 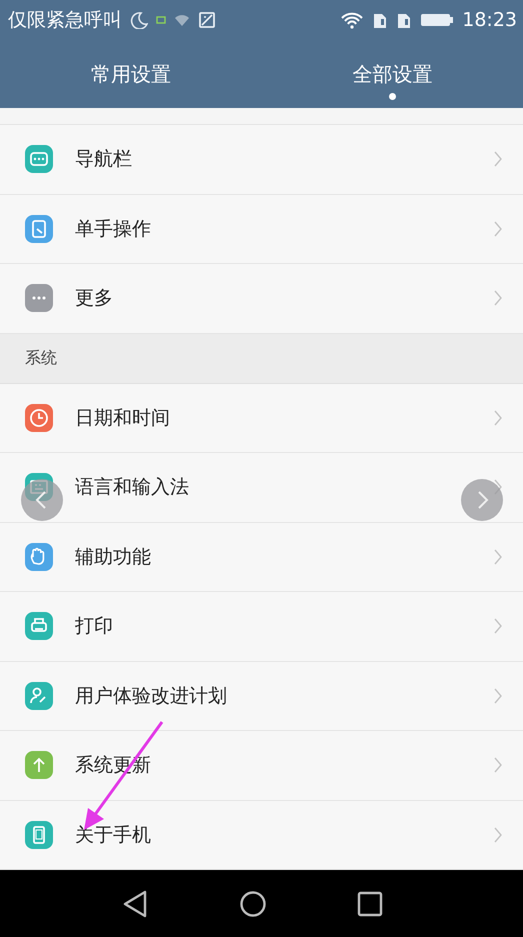 I want to click on settings-row: 单手操作, so click(x=261, y=229).